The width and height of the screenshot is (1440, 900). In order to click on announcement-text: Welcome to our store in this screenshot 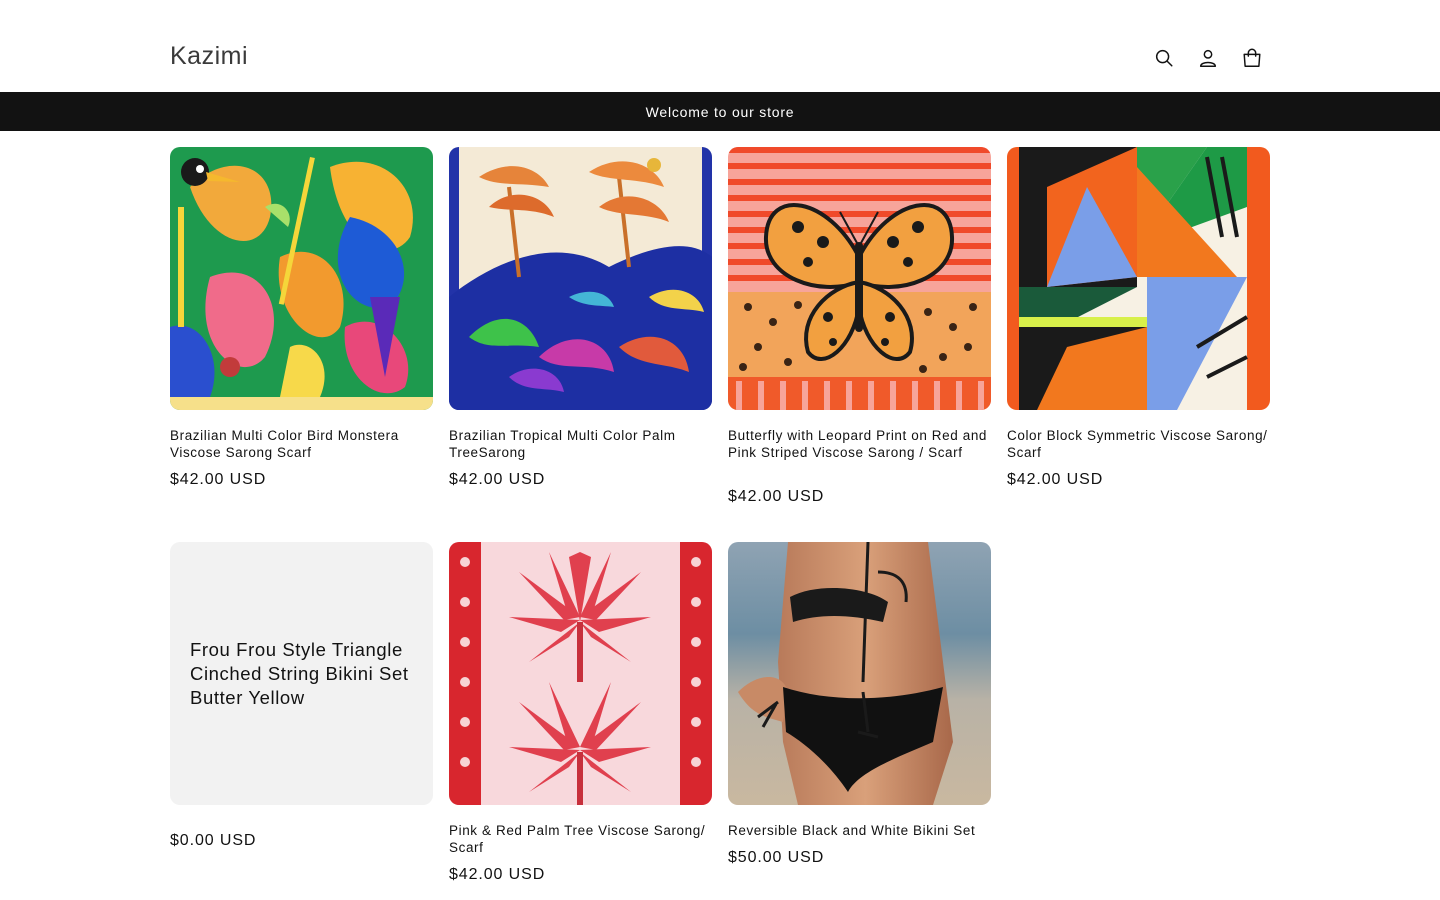, I will do `click(720, 111)`.